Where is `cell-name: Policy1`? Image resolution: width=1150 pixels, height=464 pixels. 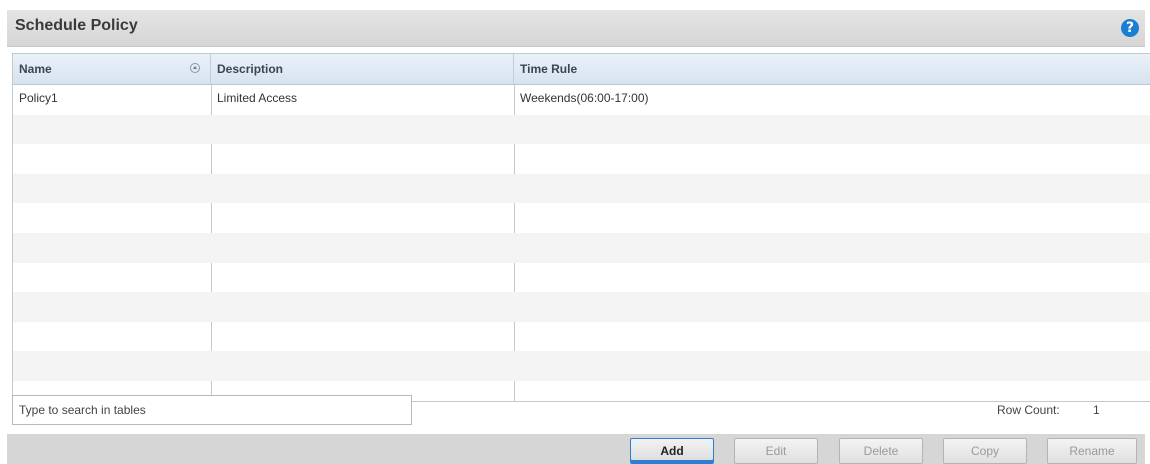
cell-name: Policy1 is located at coordinates (38, 98).